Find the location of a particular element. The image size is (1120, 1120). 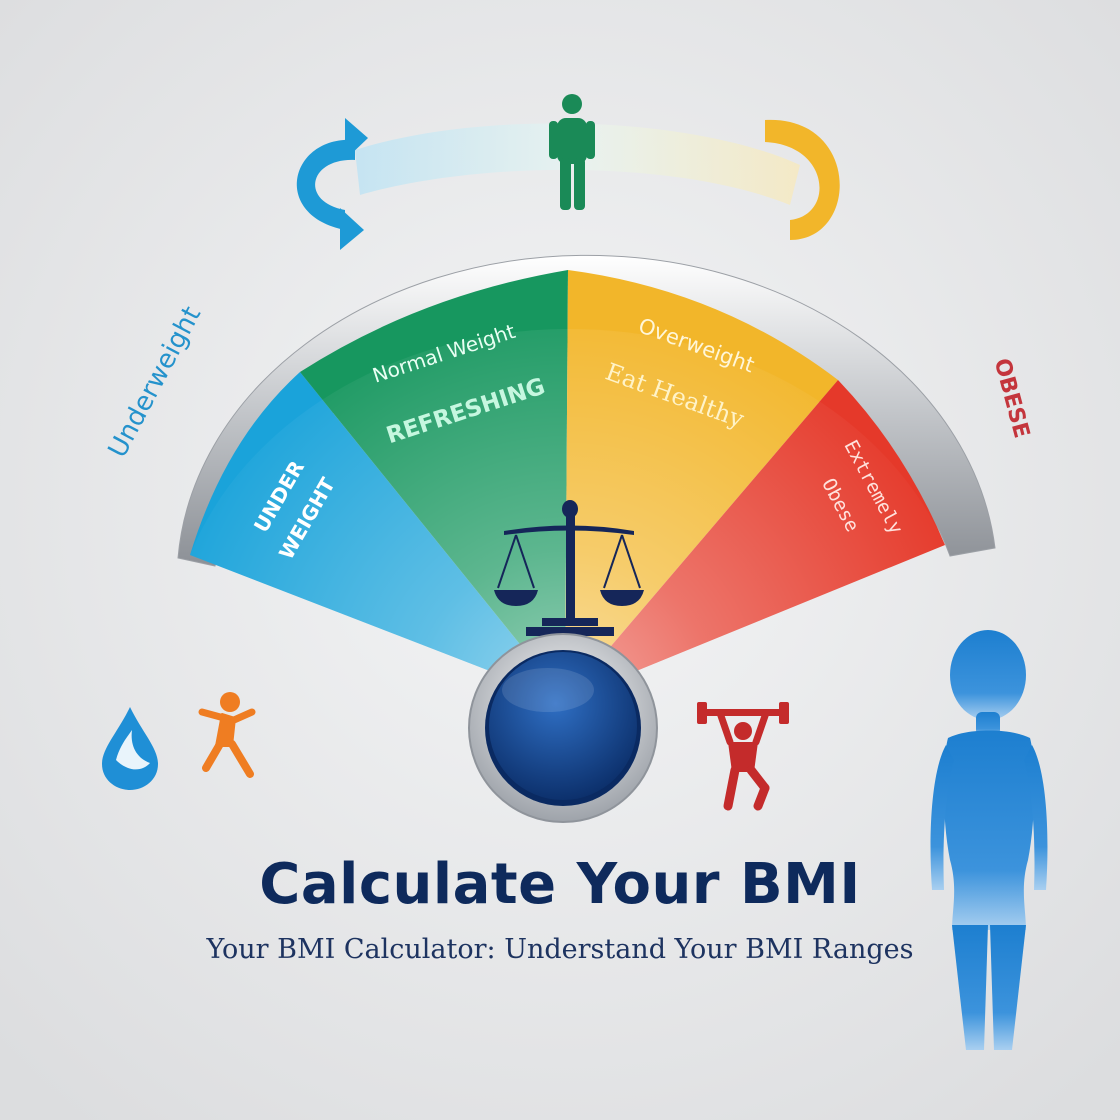

page-title: Calculate Your BMI is located at coordinates (560, 884).